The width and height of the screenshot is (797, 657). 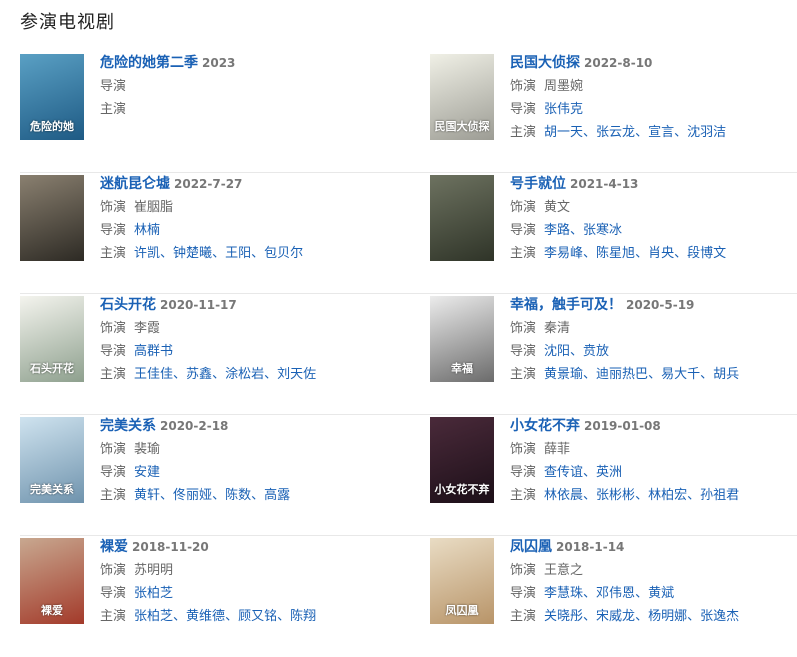 I want to click on drama-date: 2021-4-13, so click(x=604, y=184).